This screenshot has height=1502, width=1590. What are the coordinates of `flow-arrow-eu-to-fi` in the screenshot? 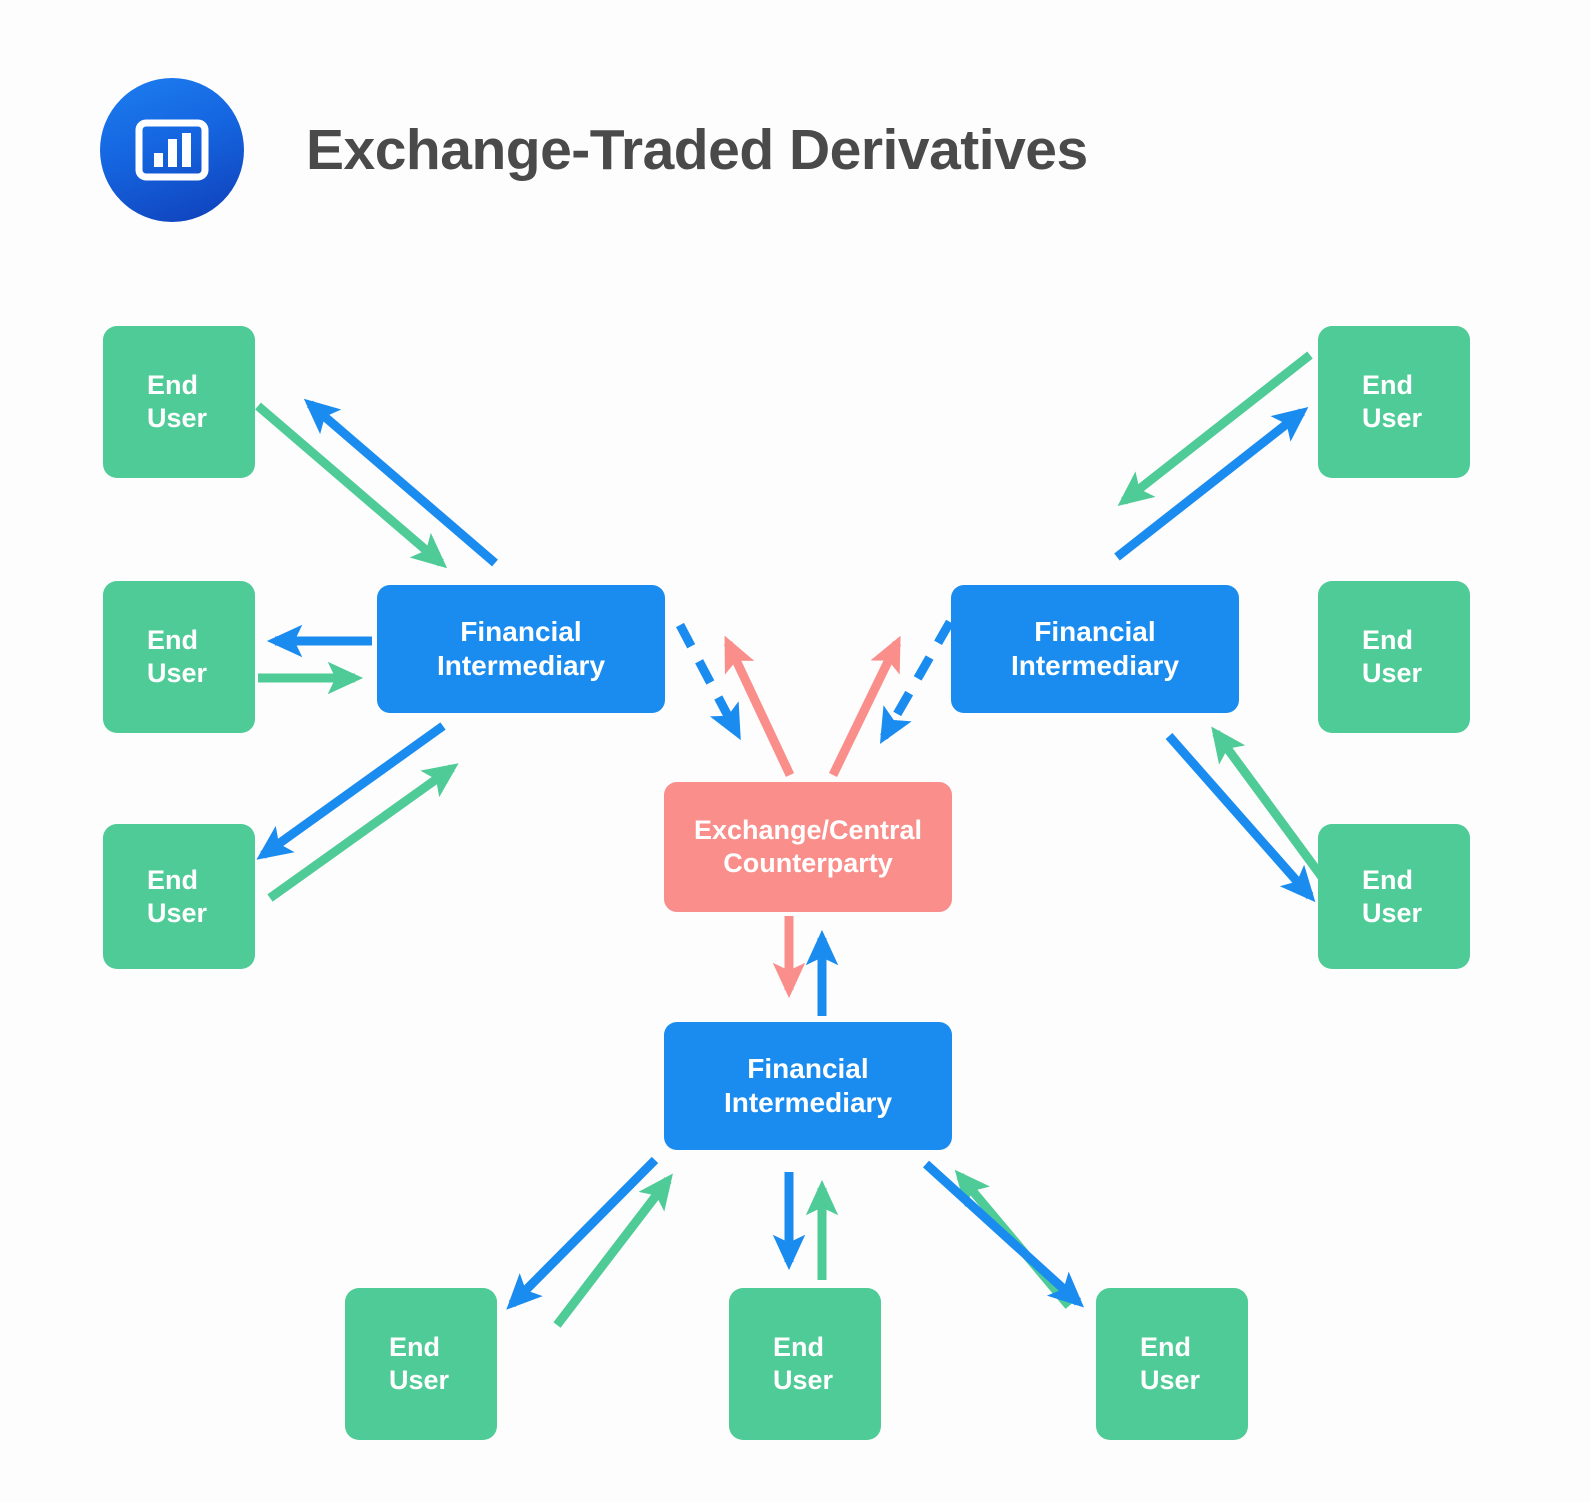 It's located at (351, 485).